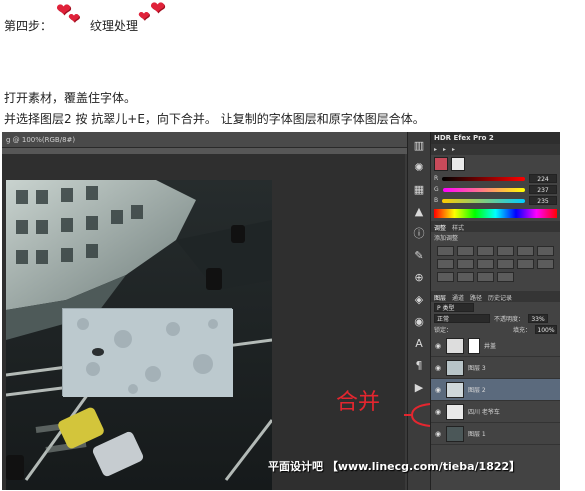  I want to click on color-row-r: R 224, so click(495, 178).